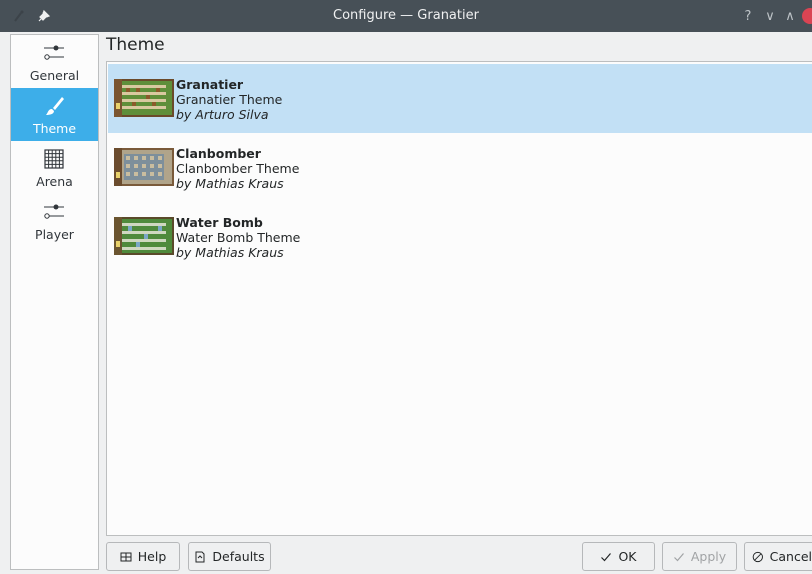  I want to click on defaults-button-label: Defaults, so click(238, 556).